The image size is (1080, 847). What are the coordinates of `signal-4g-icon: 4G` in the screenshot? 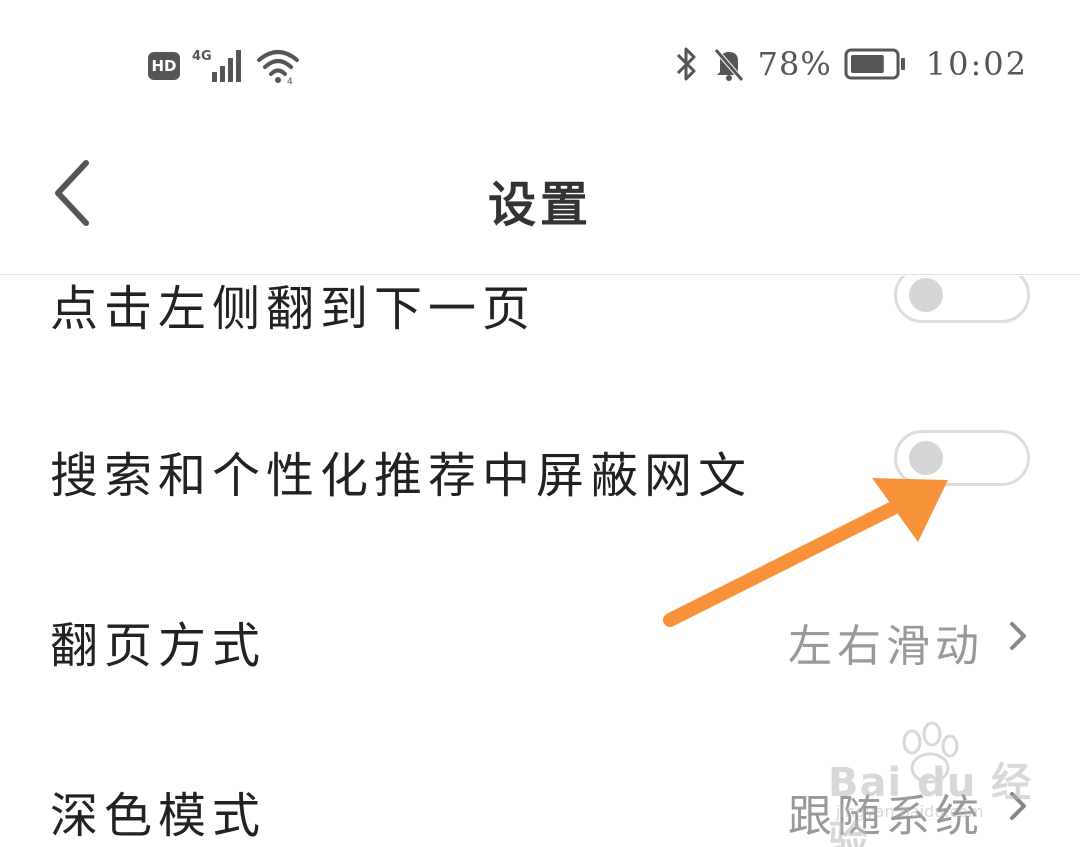 It's located at (216, 65).